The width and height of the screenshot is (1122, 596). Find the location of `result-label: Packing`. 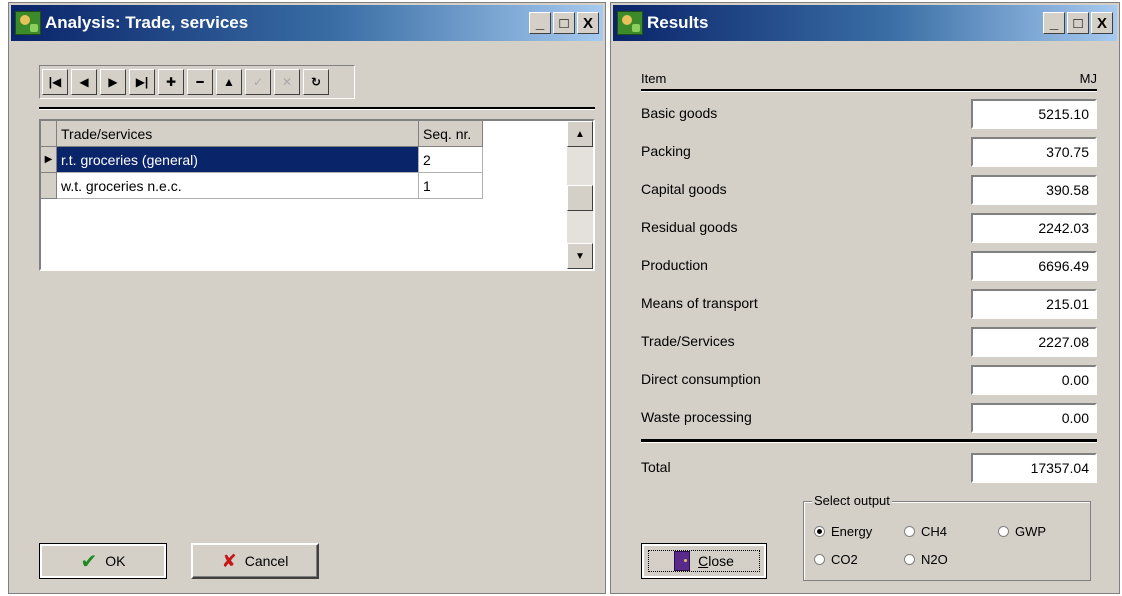

result-label: Packing is located at coordinates (666, 151).